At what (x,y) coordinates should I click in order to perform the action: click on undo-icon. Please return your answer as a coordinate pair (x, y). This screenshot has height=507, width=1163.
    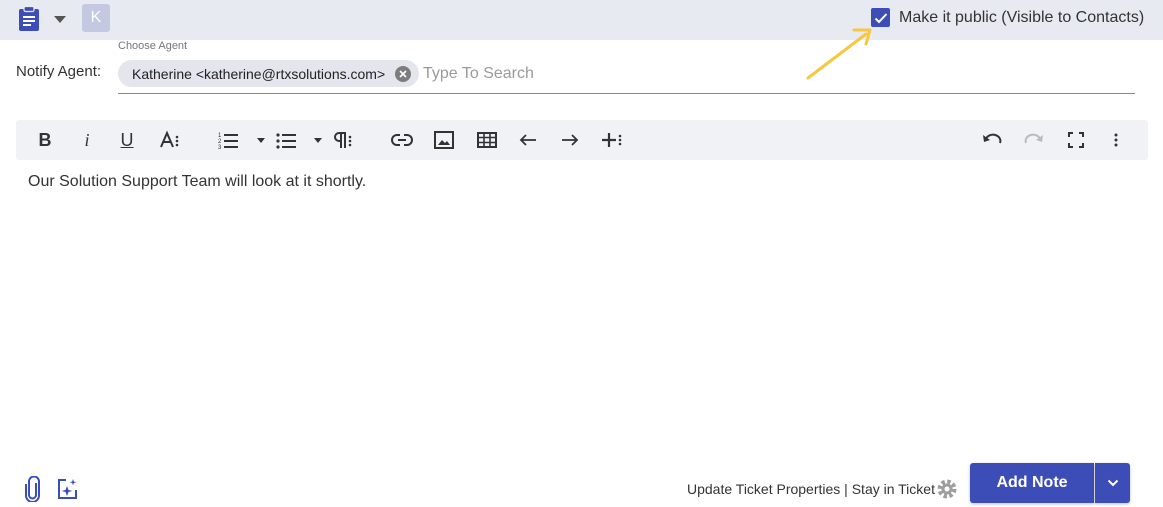
    Looking at the image, I should click on (992, 138).